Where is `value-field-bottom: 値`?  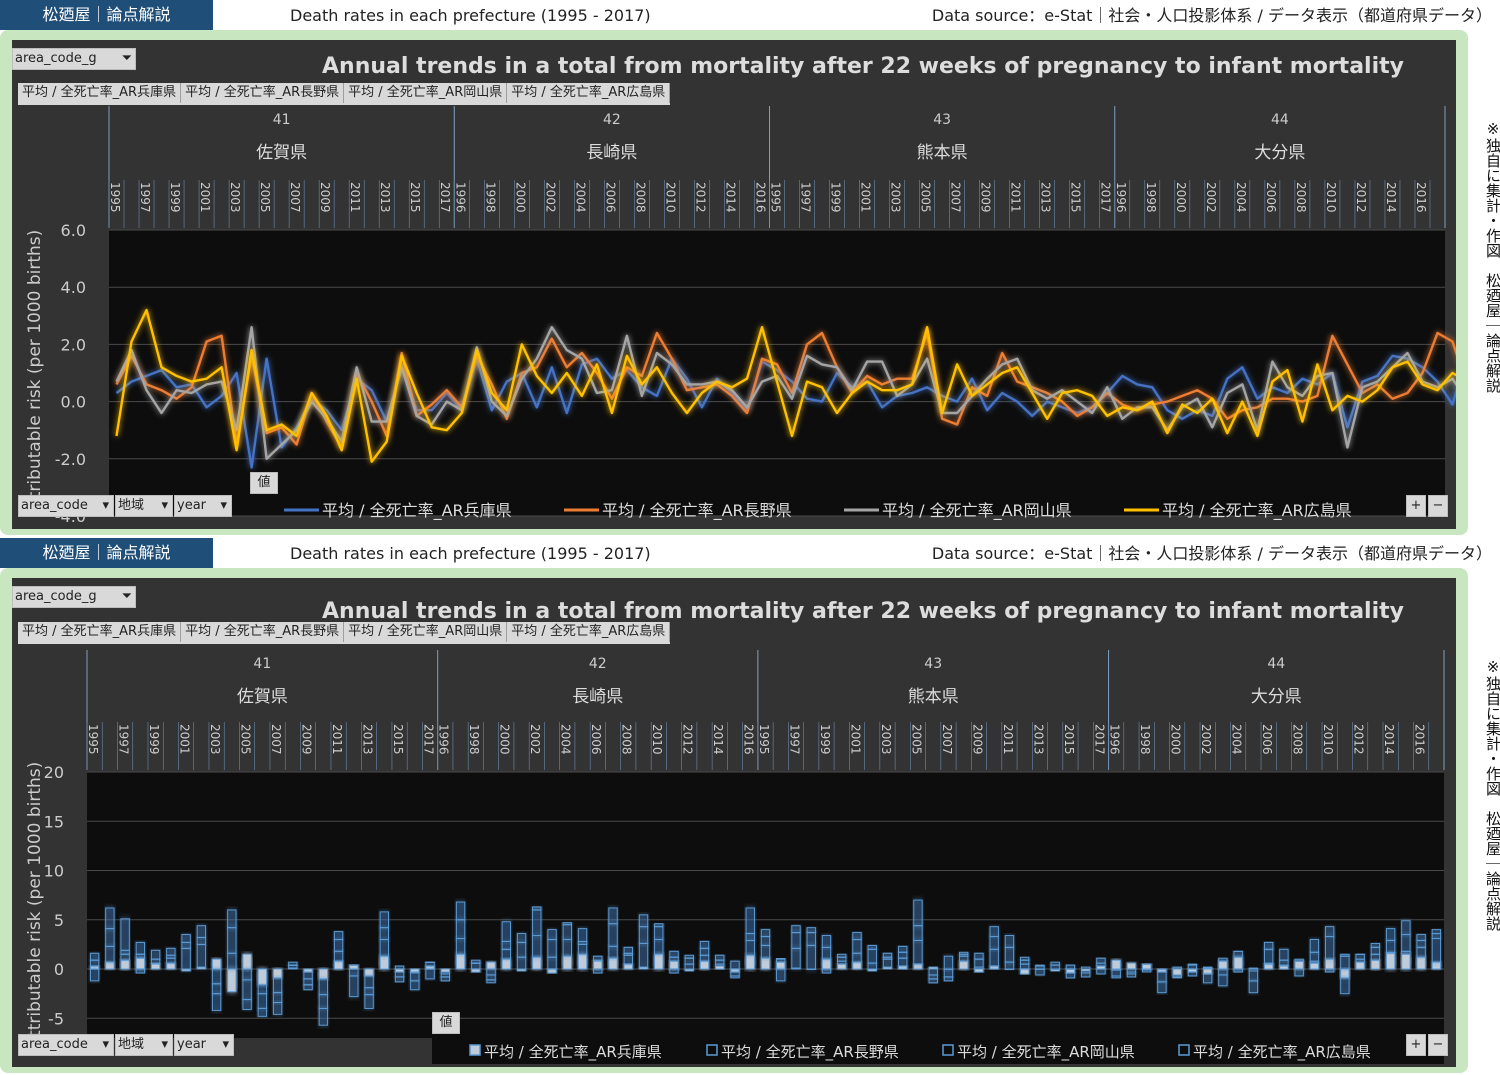
value-field-bottom: 値 is located at coordinates (446, 1023).